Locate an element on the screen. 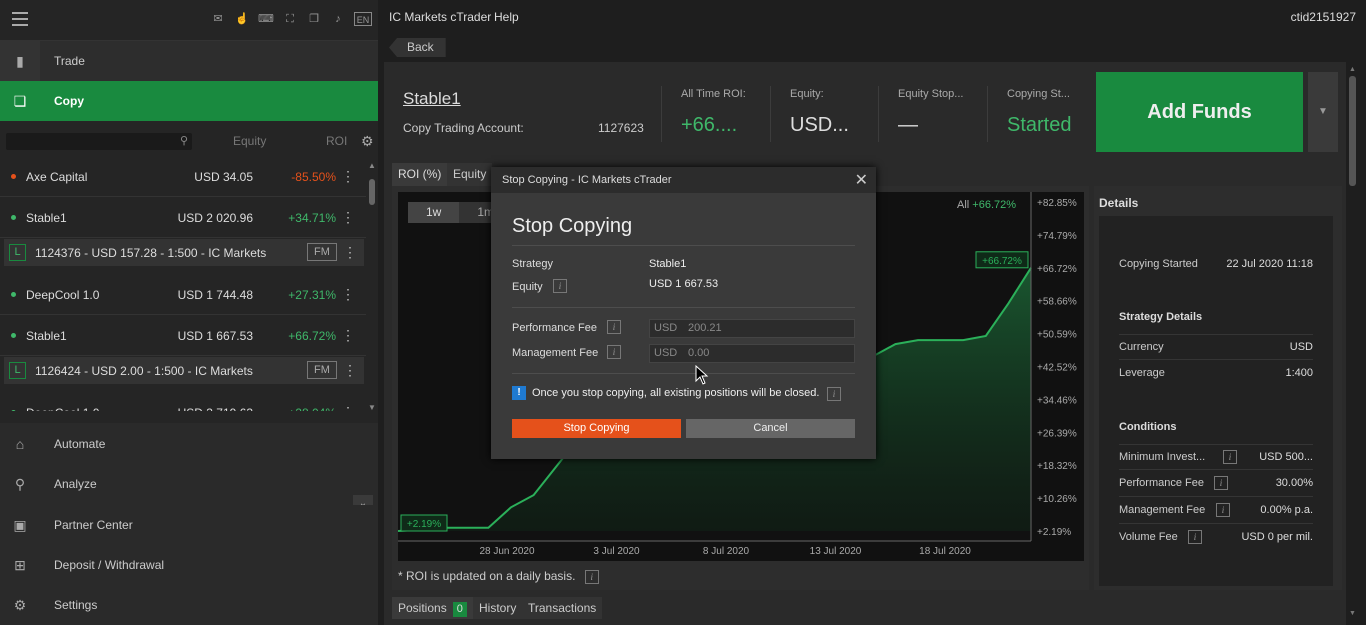  top-icons: ✉ ☝ ⌨ ⛶ ❐ ♪ EN is located at coordinates (291, 19).